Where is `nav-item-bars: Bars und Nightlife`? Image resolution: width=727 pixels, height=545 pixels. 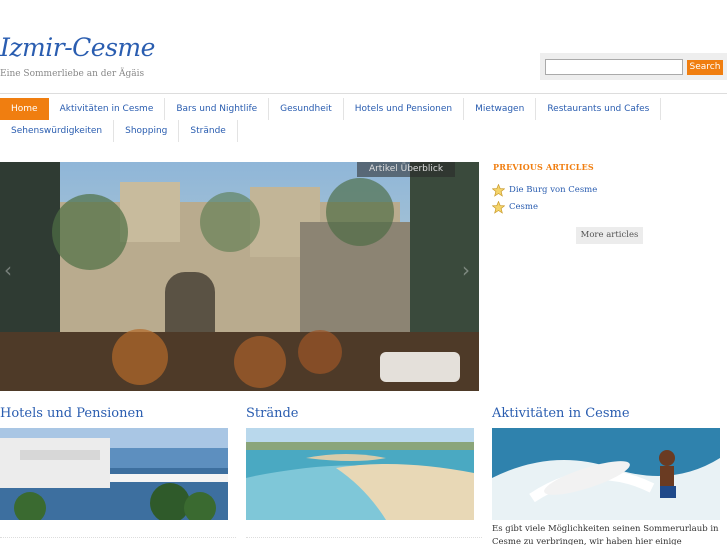
nav-item-bars: Bars und Nightlife is located at coordinates (217, 109).